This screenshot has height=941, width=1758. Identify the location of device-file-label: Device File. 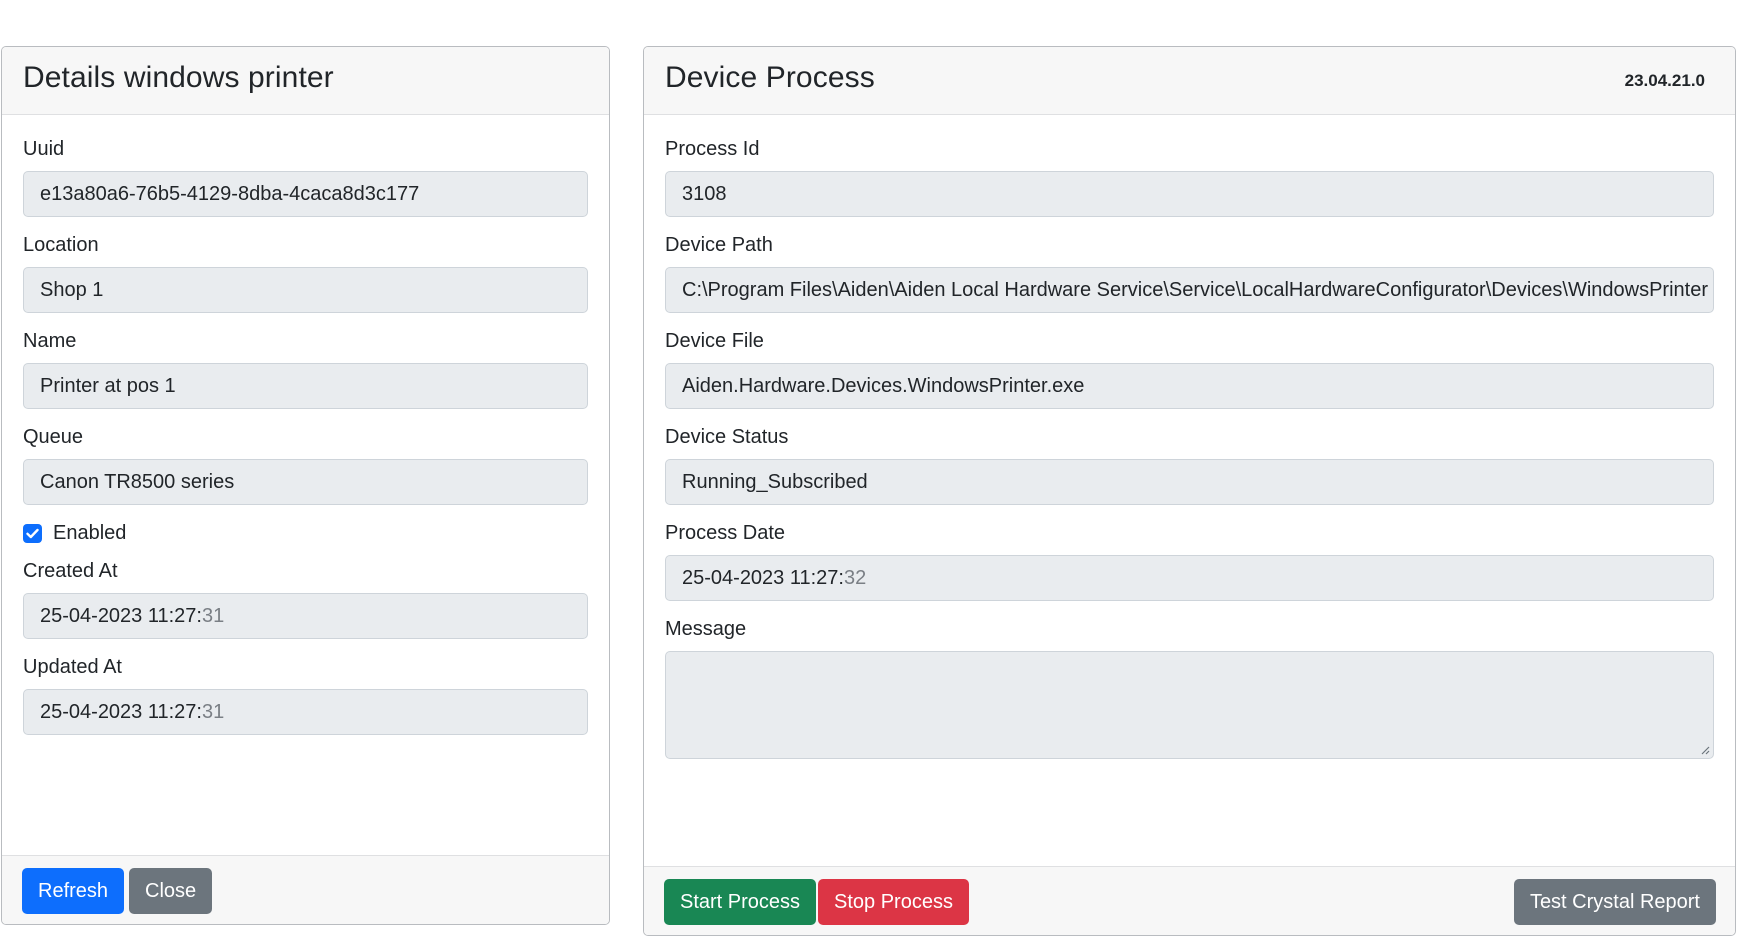
(714, 341).